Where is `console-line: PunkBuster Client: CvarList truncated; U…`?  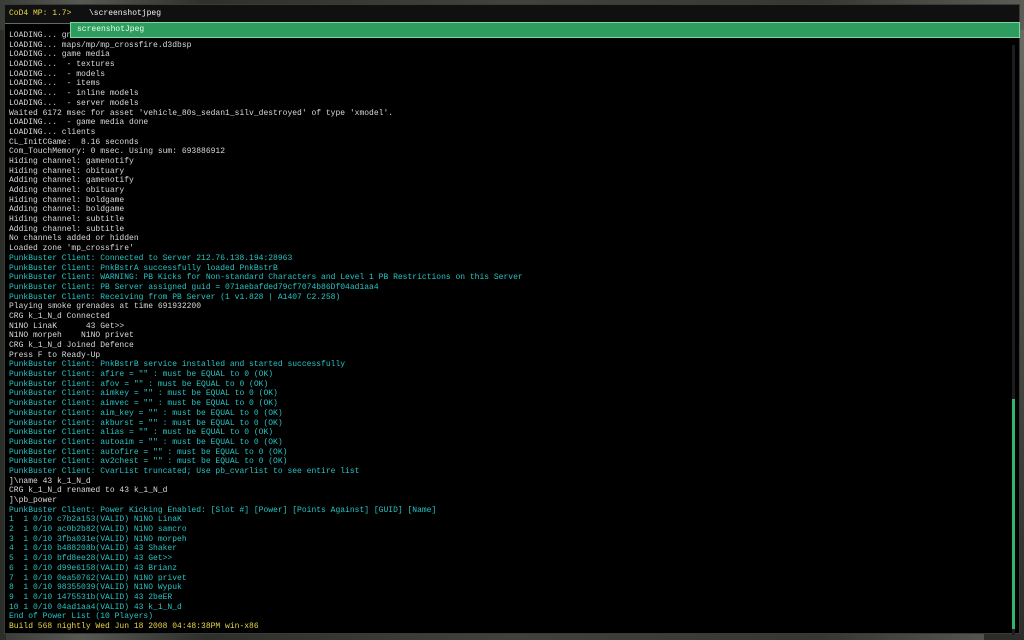 console-line: PunkBuster Client: CvarList truncated; U… is located at coordinates (184, 471).